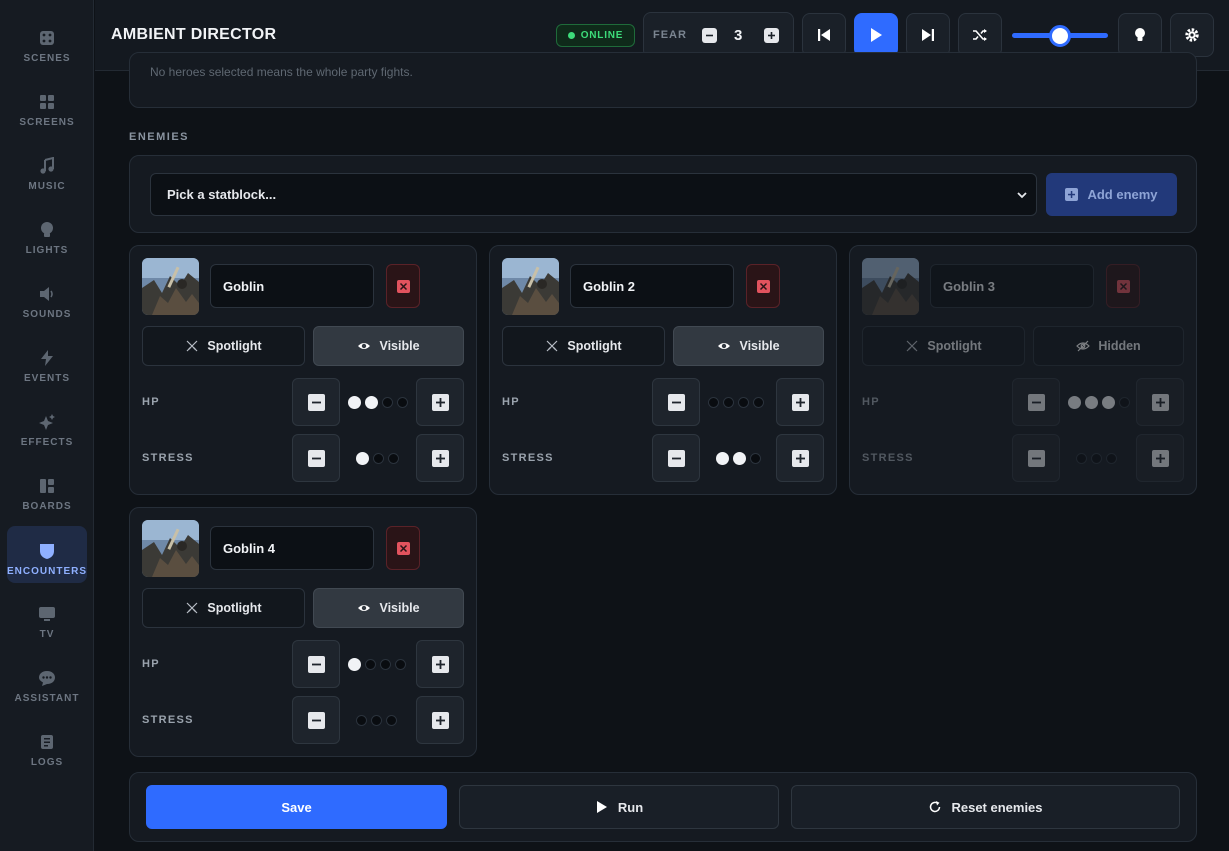 This screenshot has height=851, width=1229. Describe the element at coordinates (1111, 194) in the screenshot. I see `add-enemy-button: Add enemy` at that location.